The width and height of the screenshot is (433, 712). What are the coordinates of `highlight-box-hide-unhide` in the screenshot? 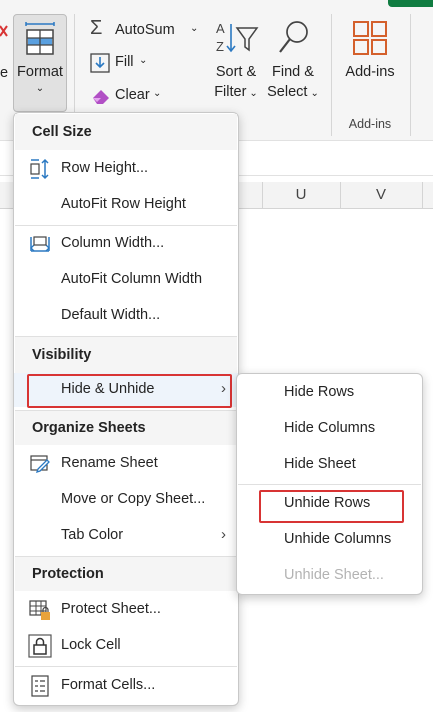 It's located at (129, 391).